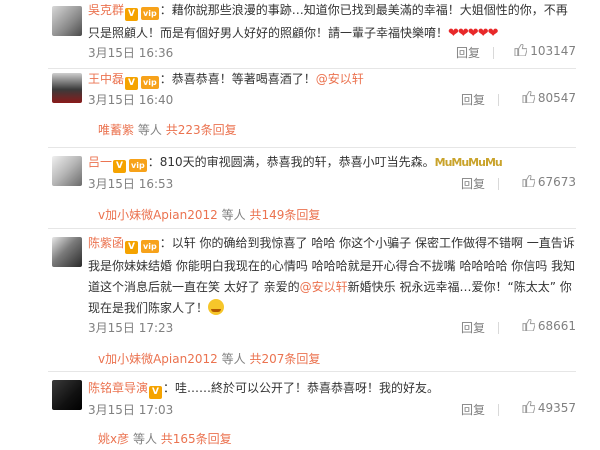 The height and width of the screenshot is (450, 600). What do you see at coordinates (216, 307) in the screenshot?
I see `grin-emoji-icon` at bounding box center [216, 307].